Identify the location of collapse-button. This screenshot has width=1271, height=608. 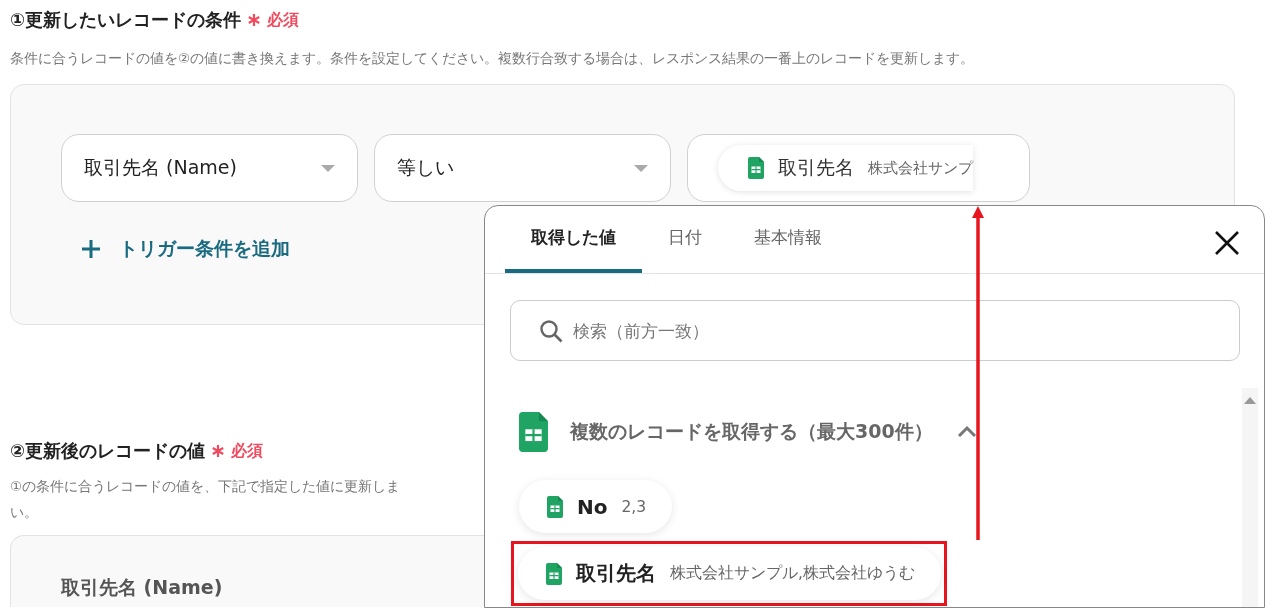
(966, 432).